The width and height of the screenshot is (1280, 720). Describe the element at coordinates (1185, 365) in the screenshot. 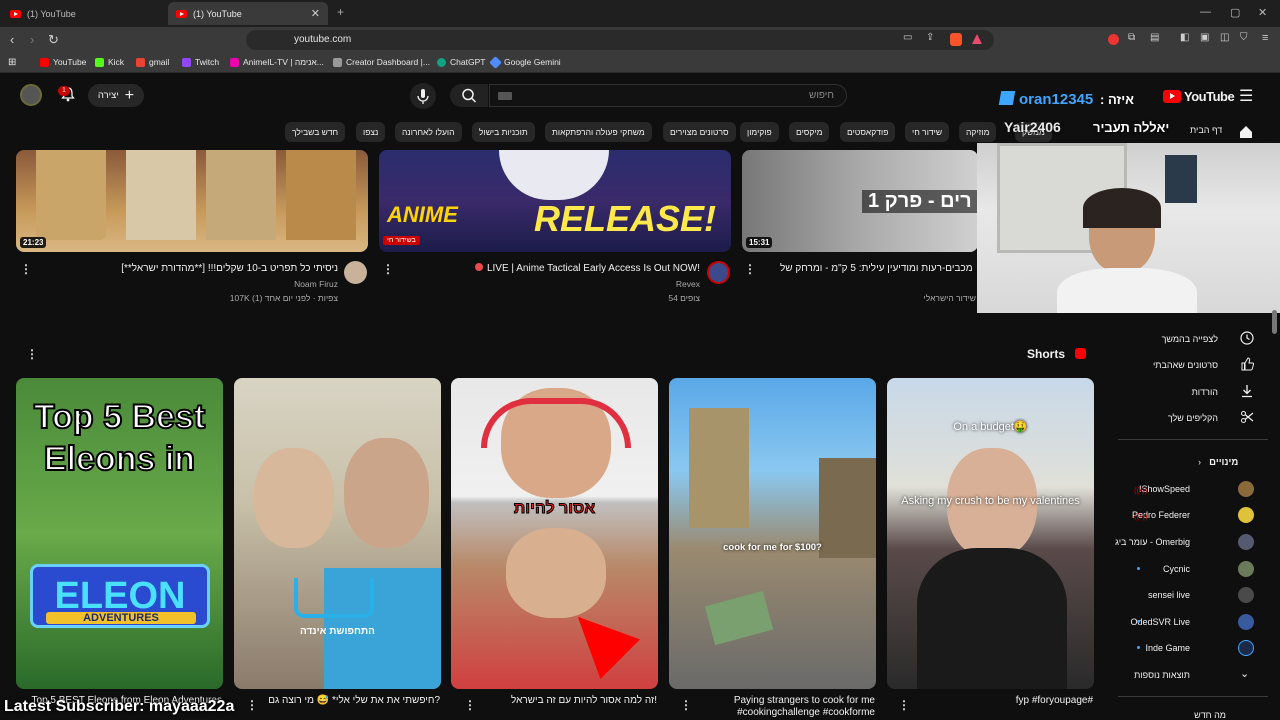

I see `sidebar-item-liked: סרטונים שאהבתי` at that location.